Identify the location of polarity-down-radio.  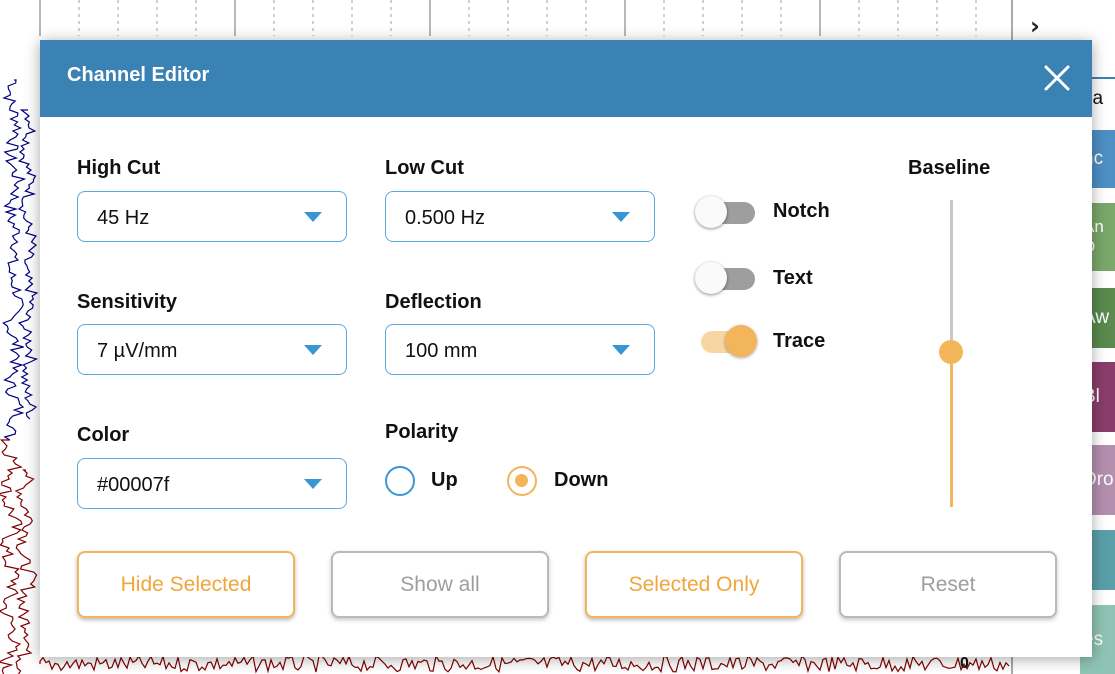
(522, 481).